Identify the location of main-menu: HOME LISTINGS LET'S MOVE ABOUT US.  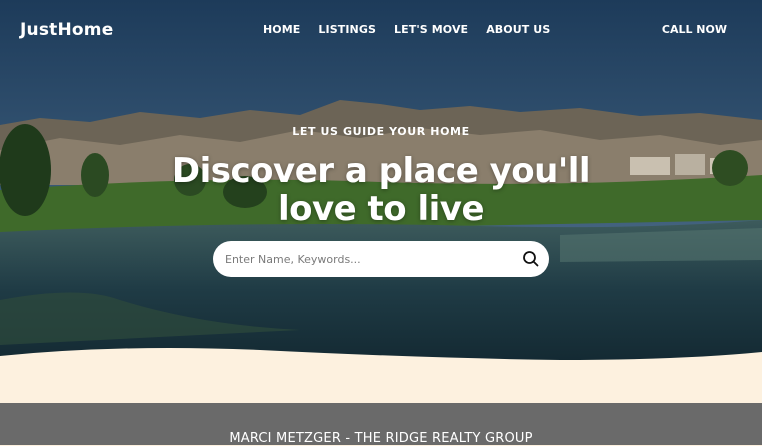
(406, 29).